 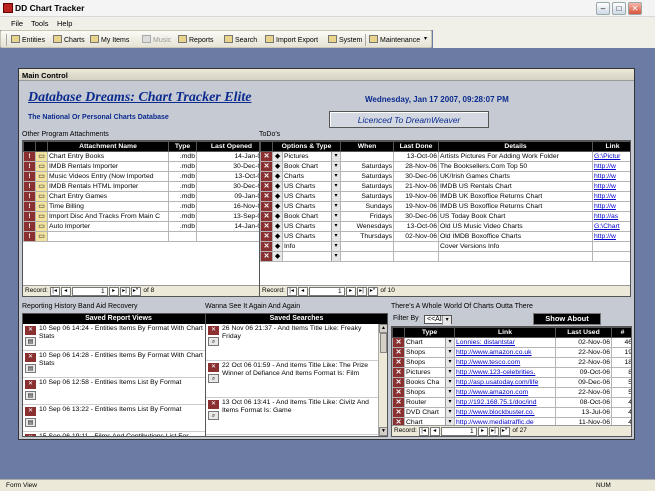 What do you see at coordinates (505, 372) in the screenshot?
I see `table-cell: http://www.123-celebrities.` at bounding box center [505, 372].